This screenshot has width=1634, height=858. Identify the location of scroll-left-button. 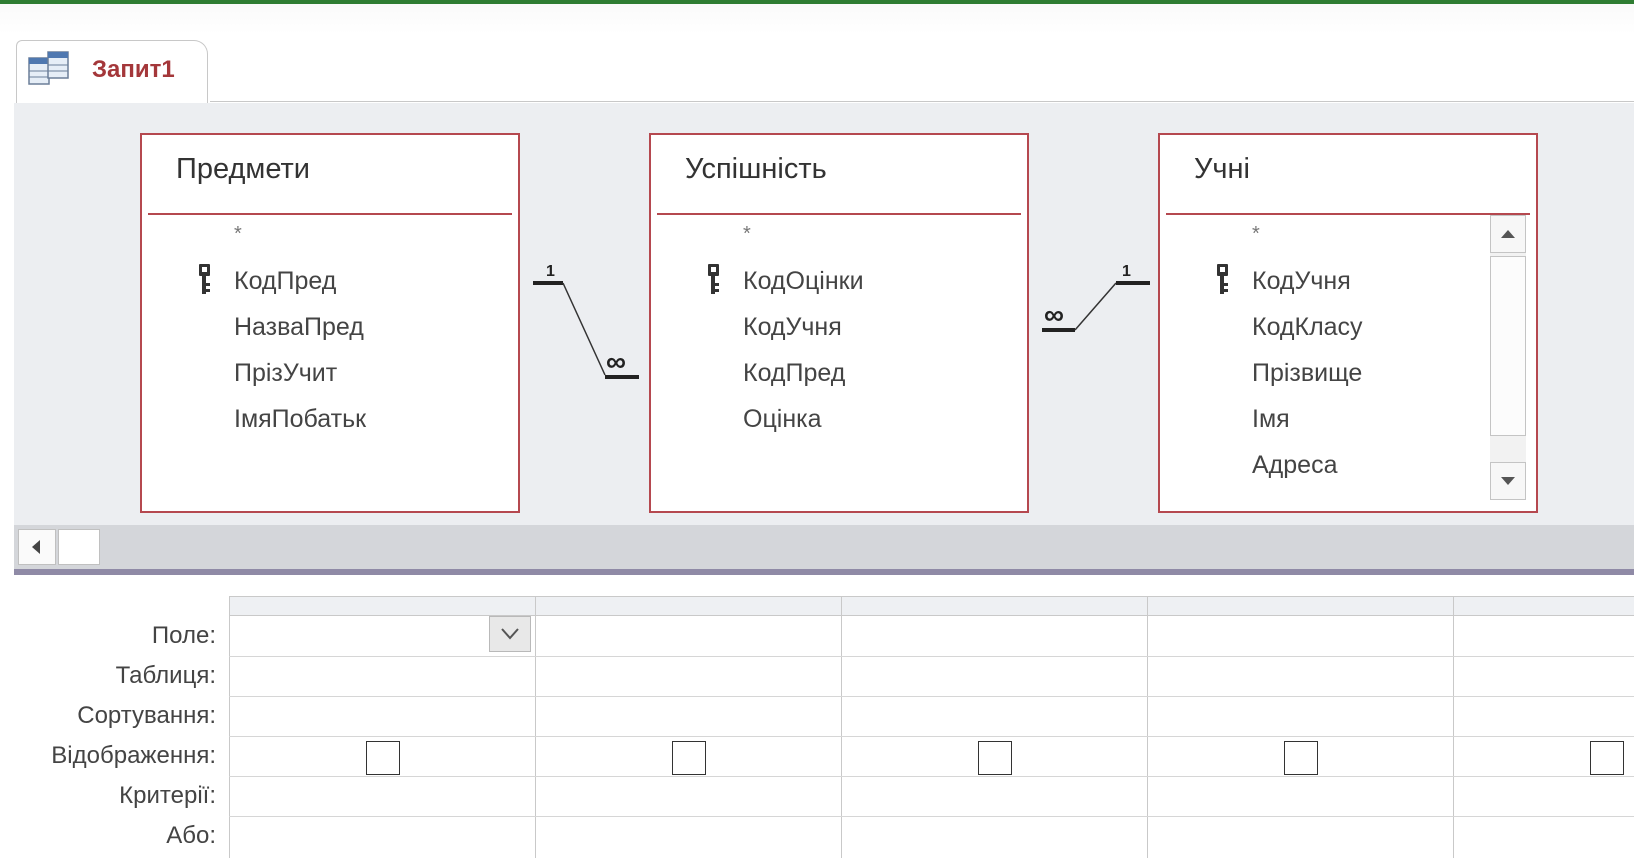
(37, 547).